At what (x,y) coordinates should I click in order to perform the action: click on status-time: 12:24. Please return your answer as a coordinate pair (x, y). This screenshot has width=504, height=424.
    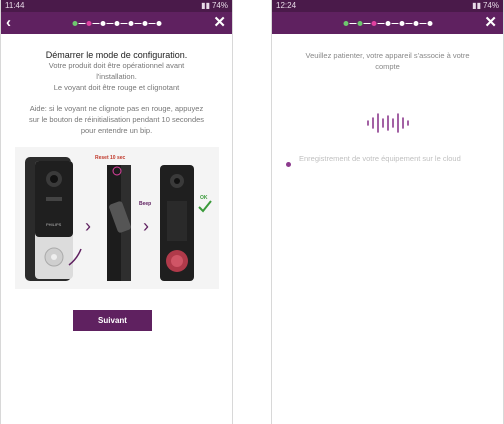
    Looking at the image, I should click on (286, 5).